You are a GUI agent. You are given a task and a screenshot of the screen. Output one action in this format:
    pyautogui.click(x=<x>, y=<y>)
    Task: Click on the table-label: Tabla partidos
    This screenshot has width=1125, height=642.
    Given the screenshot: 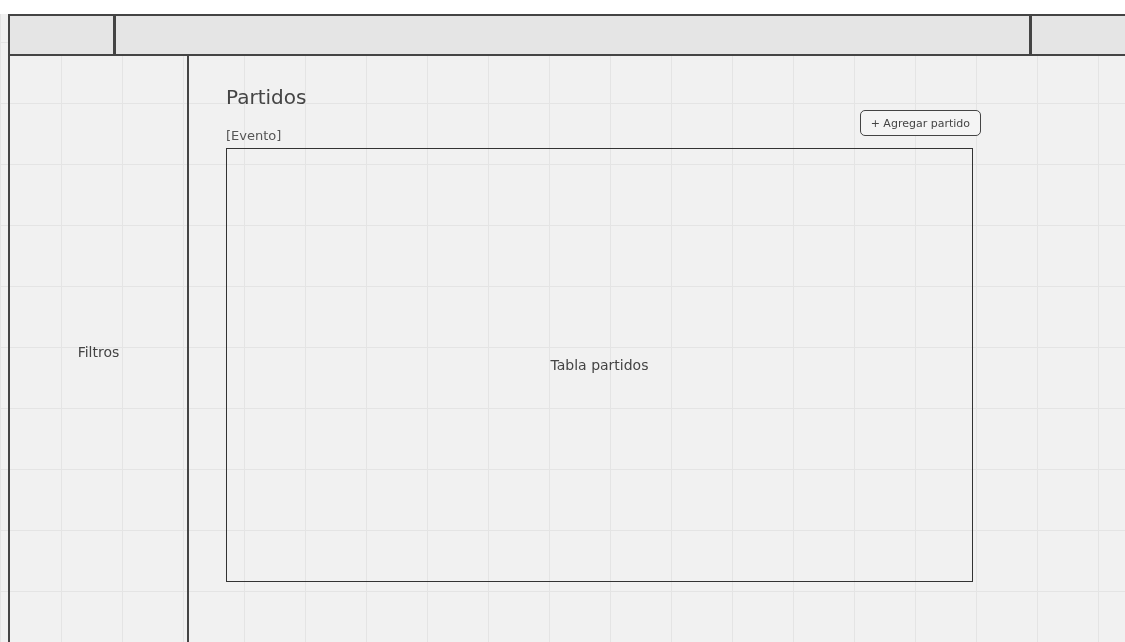 What is the action you would take?
    pyautogui.click(x=599, y=365)
    